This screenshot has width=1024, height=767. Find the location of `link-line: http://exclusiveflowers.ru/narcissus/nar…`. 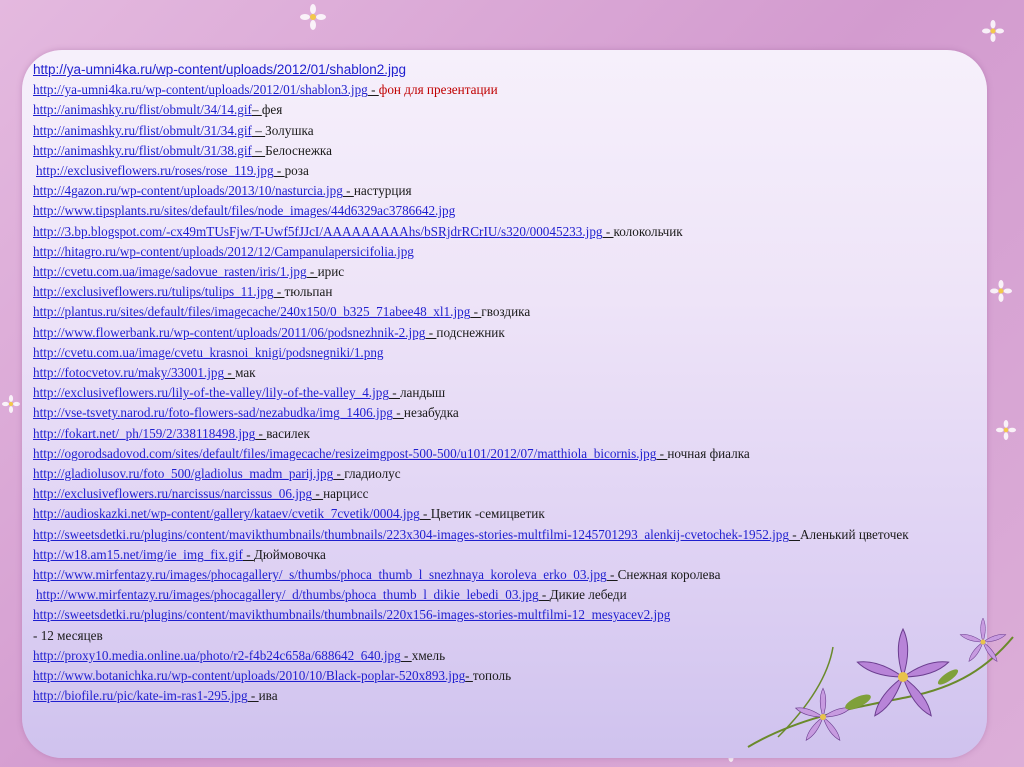

link-line: http://exclusiveflowers.ru/narcissus/nar… is located at coordinates (503, 494).